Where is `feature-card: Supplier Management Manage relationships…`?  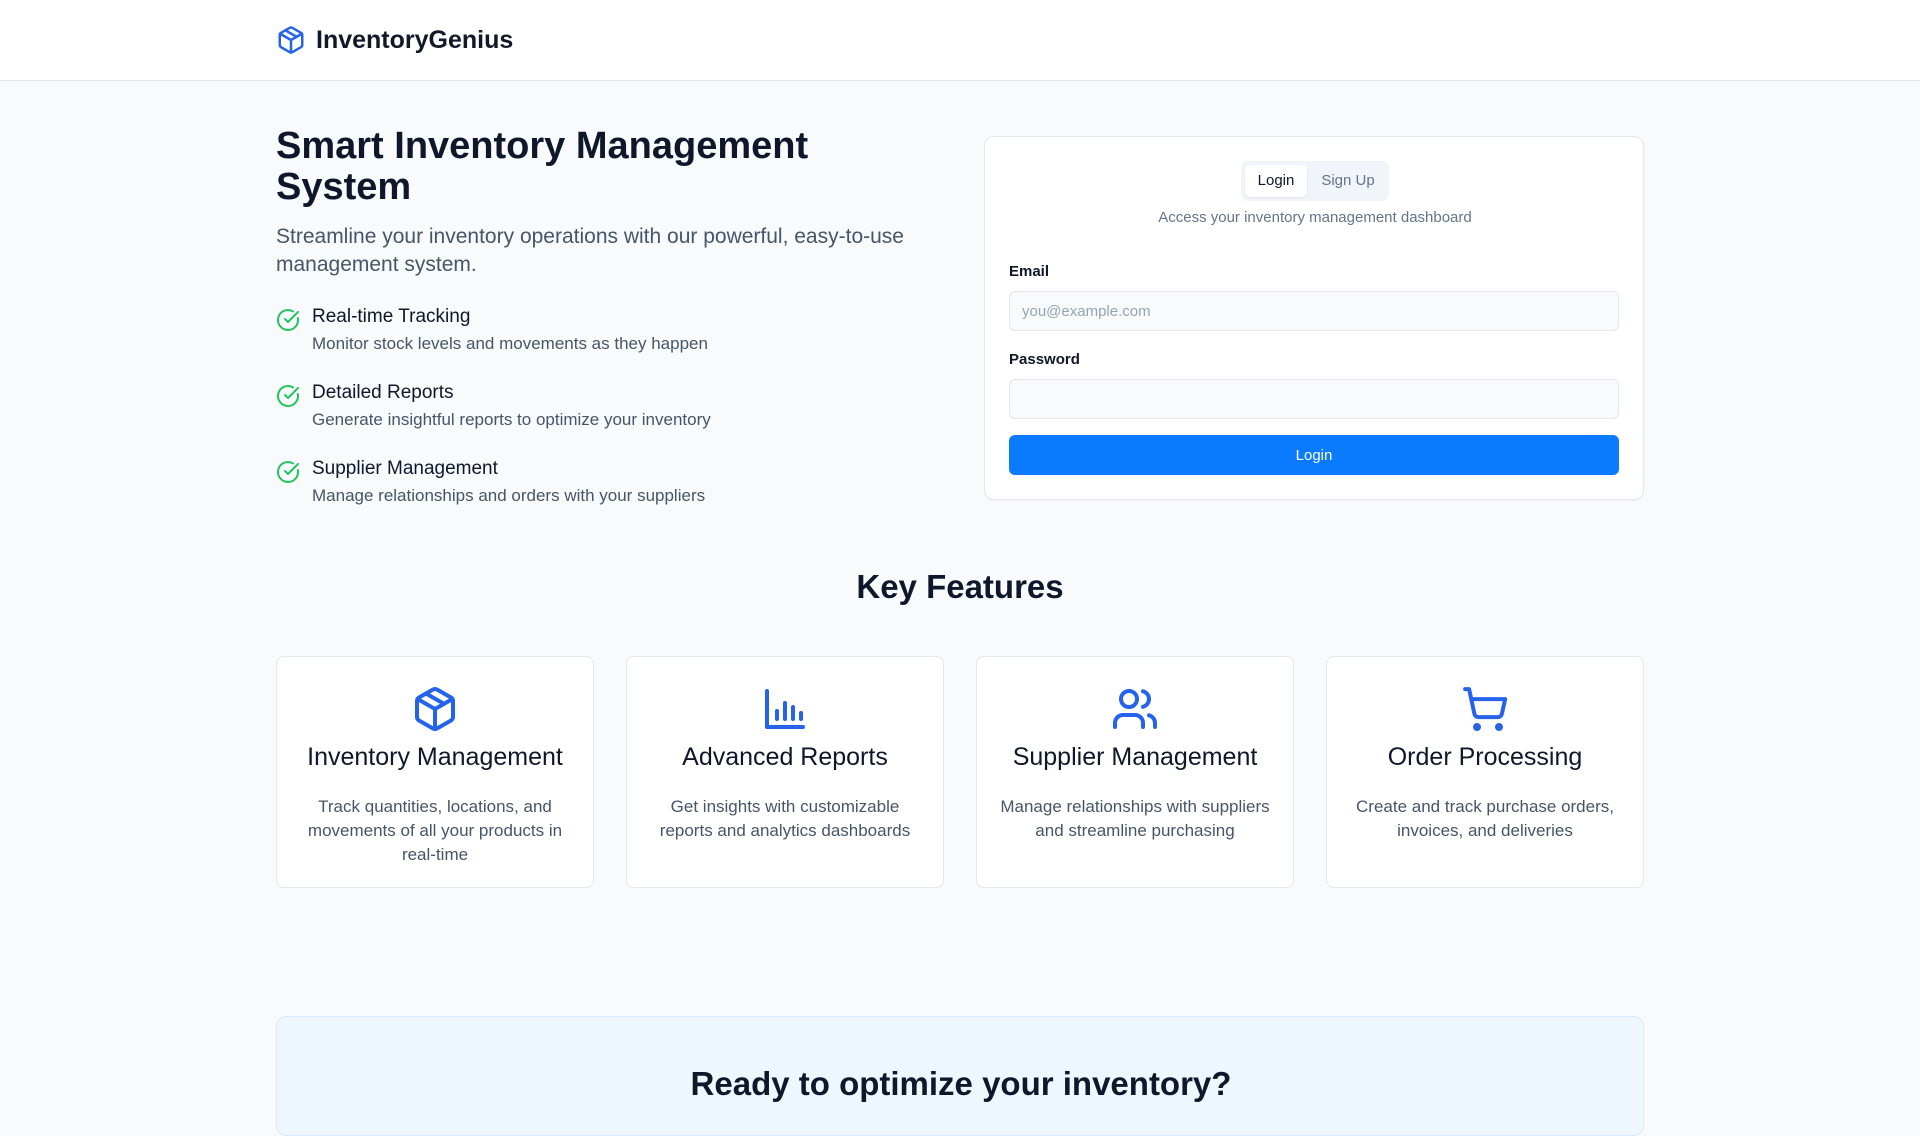
feature-card: Supplier Management Manage relationships… is located at coordinates (1135, 772).